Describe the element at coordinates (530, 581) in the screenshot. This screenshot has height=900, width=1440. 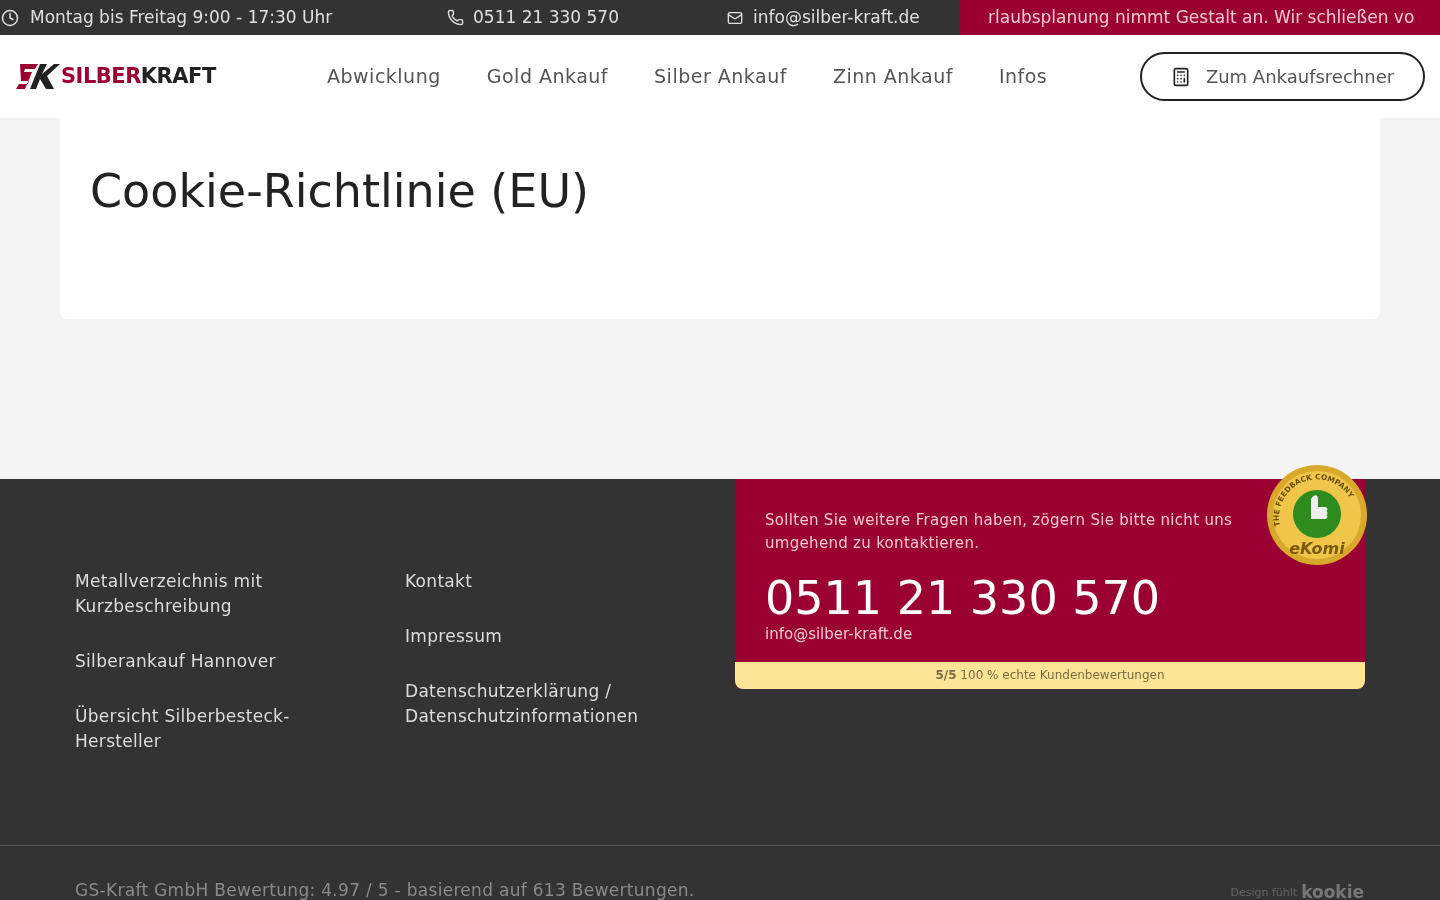
I see `footer-link: Kontakt` at that location.